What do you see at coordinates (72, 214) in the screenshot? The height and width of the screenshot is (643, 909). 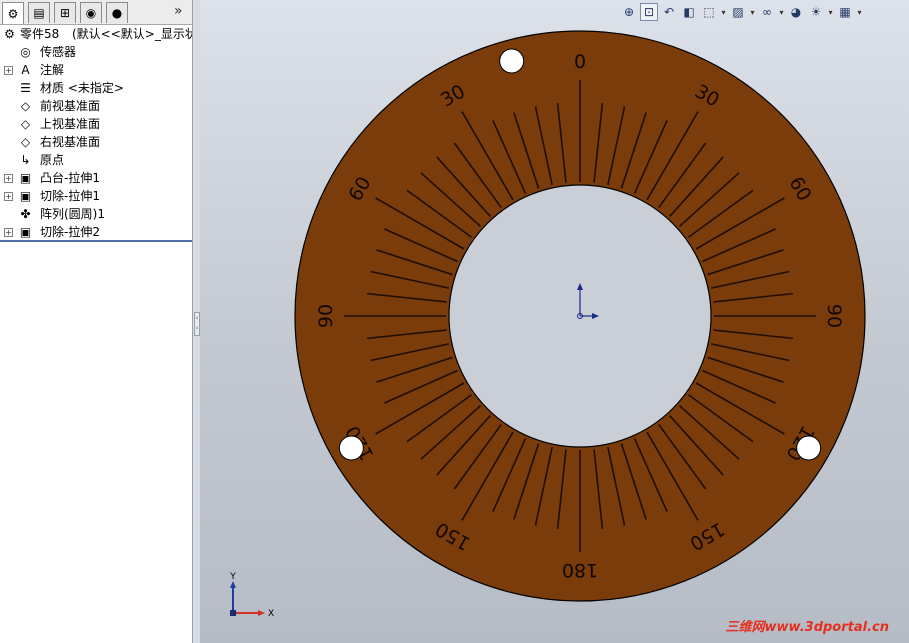 I see `tree-item-label: 阵列(圆周)1` at bounding box center [72, 214].